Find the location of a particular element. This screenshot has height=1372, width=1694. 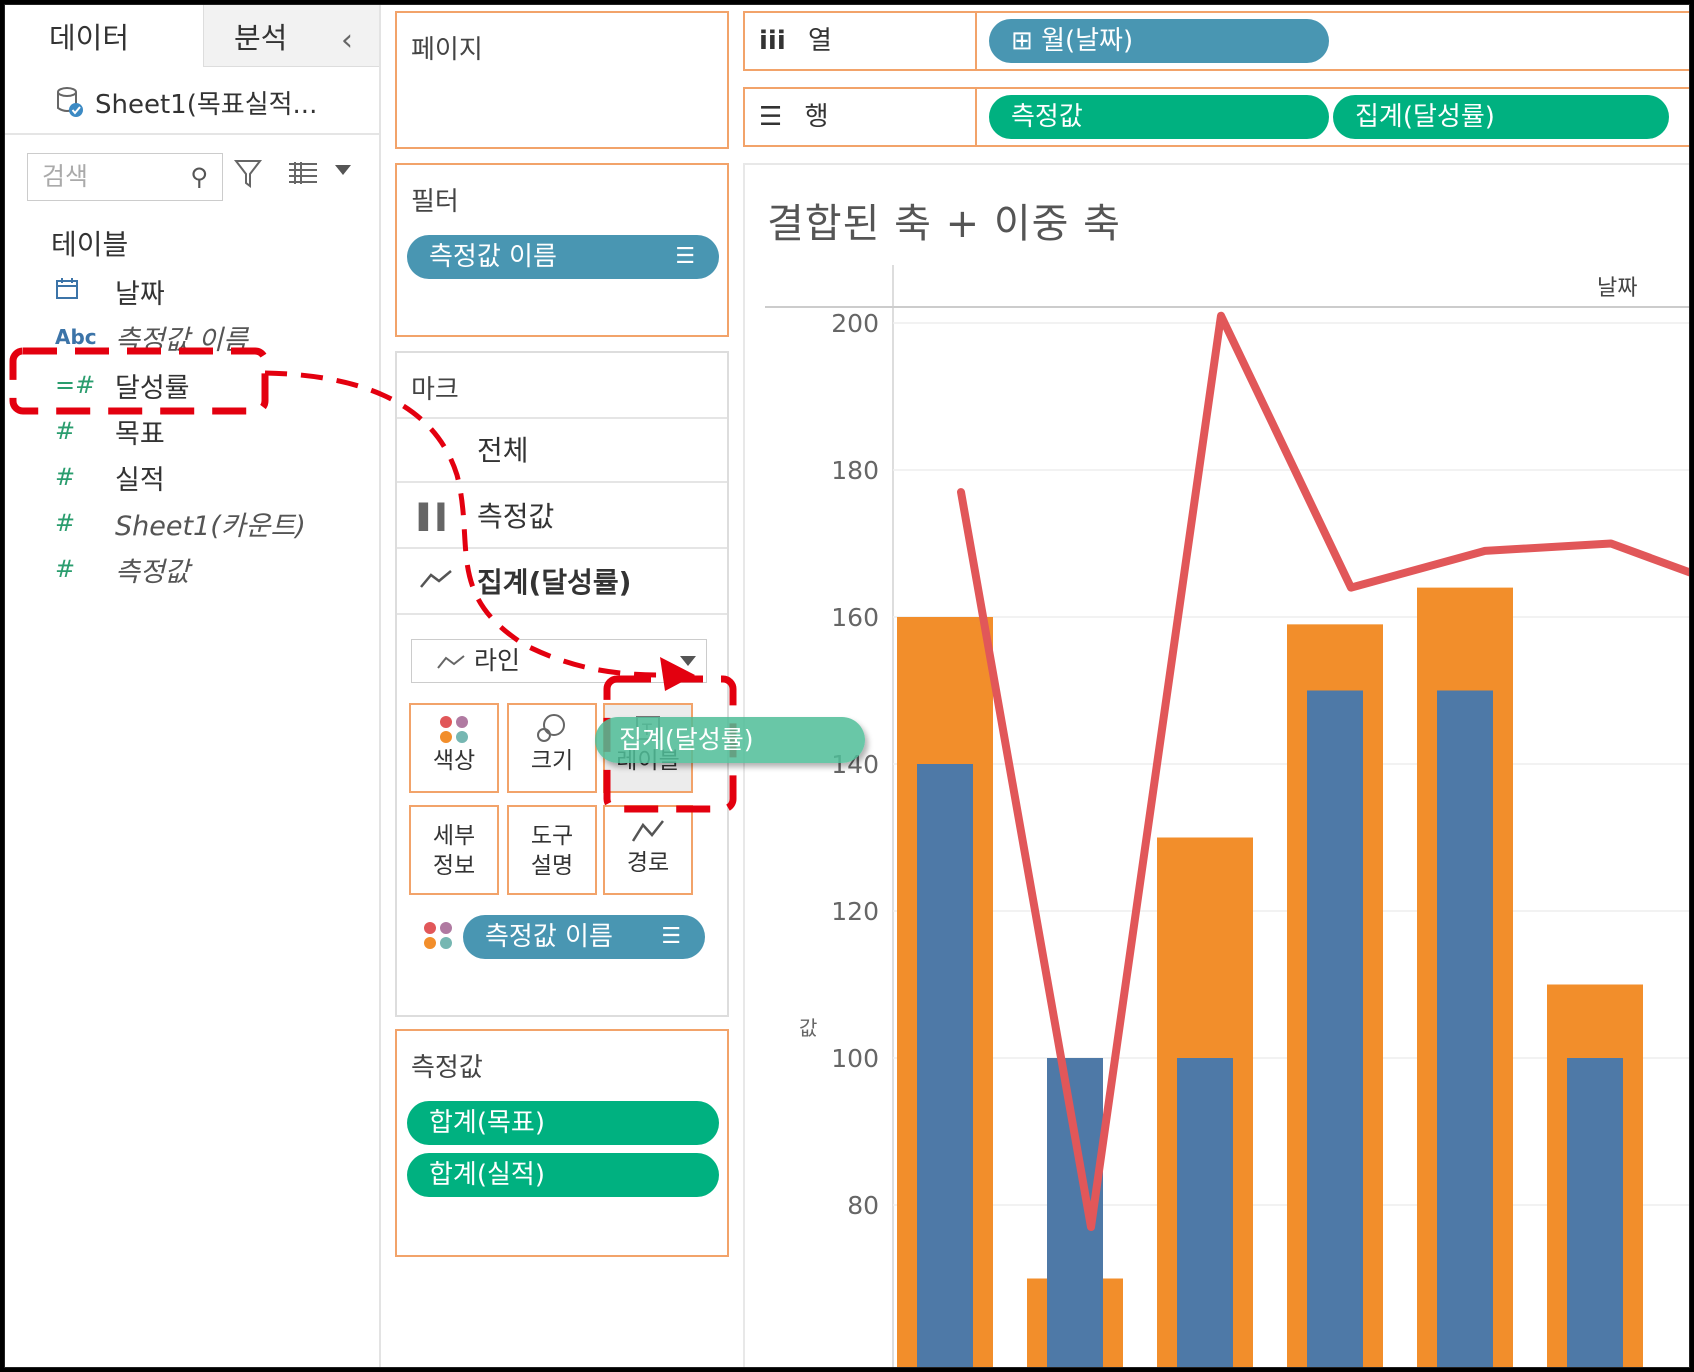

marks-row-measures: ▌▍ 측정값 is located at coordinates (562, 517).